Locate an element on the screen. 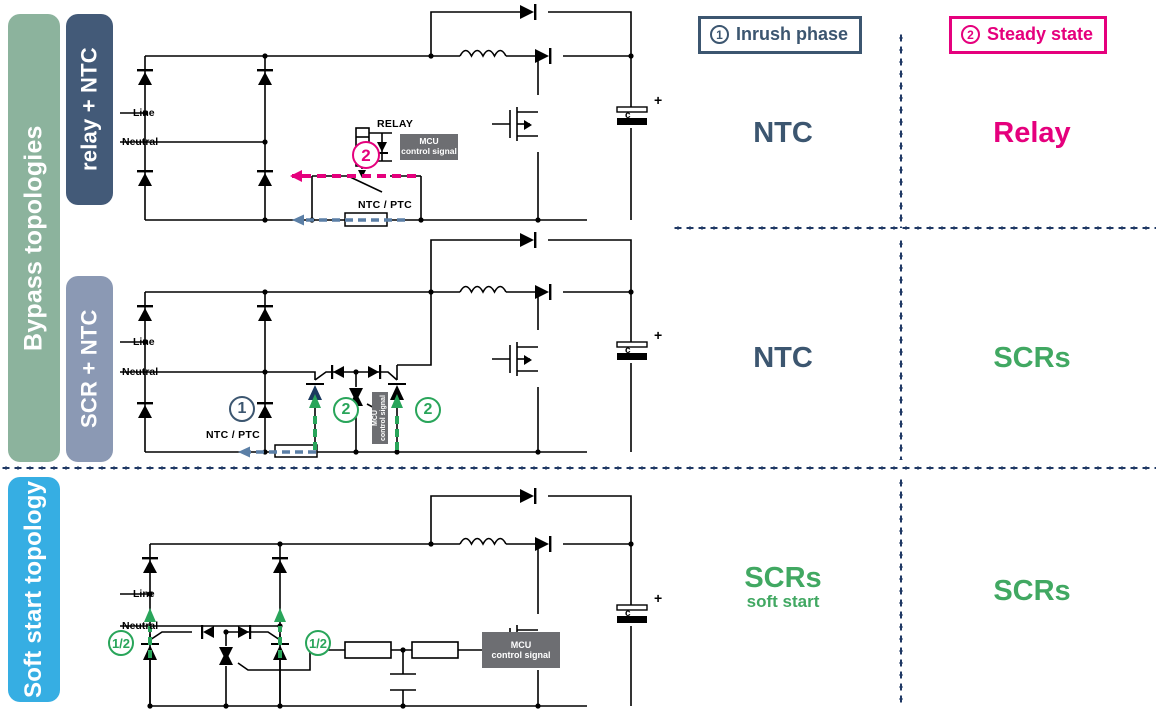 This screenshot has height=713, width=1156. result-row3-inrush: SCRs soft start is located at coordinates (783, 587).